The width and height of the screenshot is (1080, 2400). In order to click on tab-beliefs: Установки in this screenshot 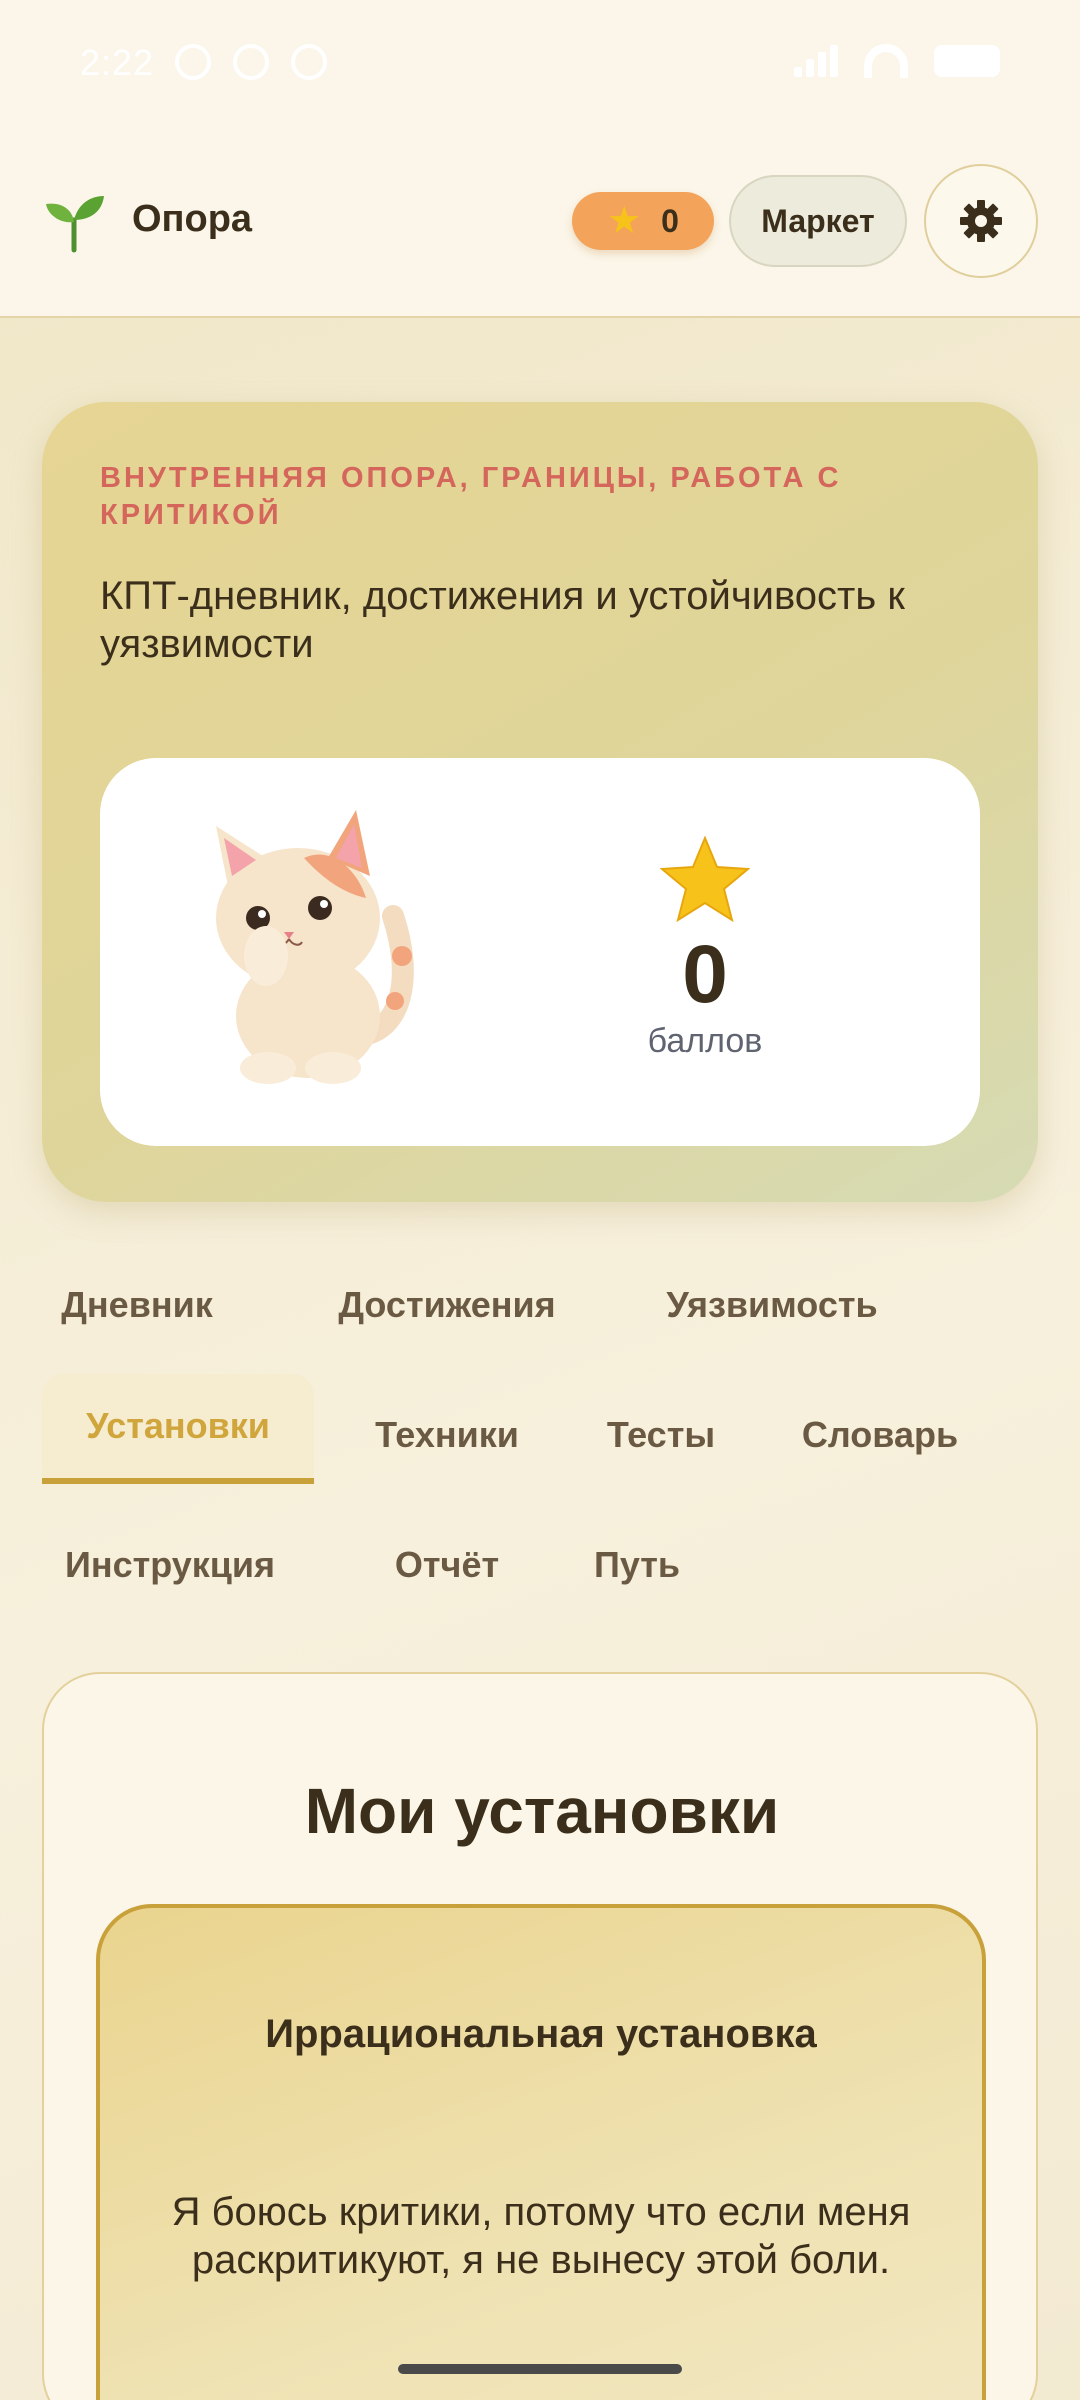, I will do `click(178, 1429)`.